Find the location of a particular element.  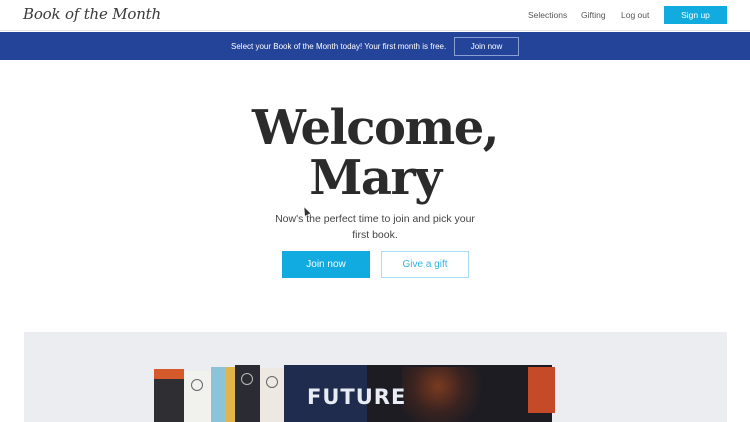

nav-link-logout: Log out is located at coordinates (635, 15).